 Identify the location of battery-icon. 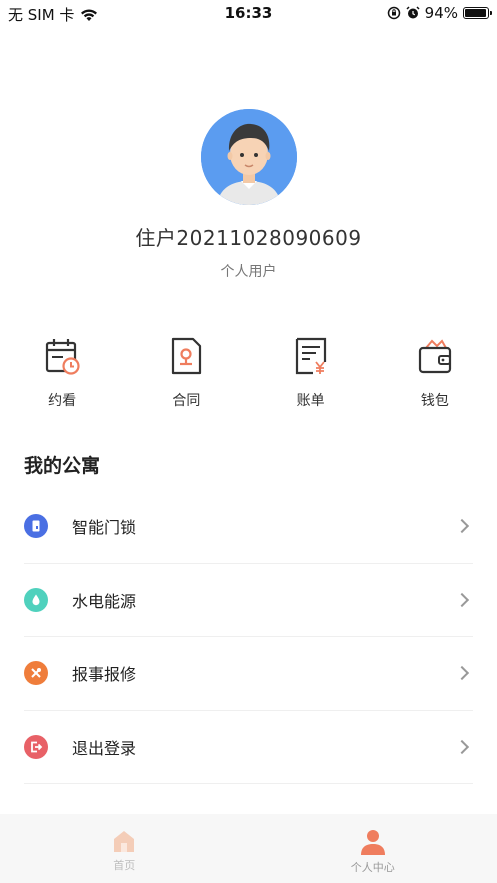
(477, 13).